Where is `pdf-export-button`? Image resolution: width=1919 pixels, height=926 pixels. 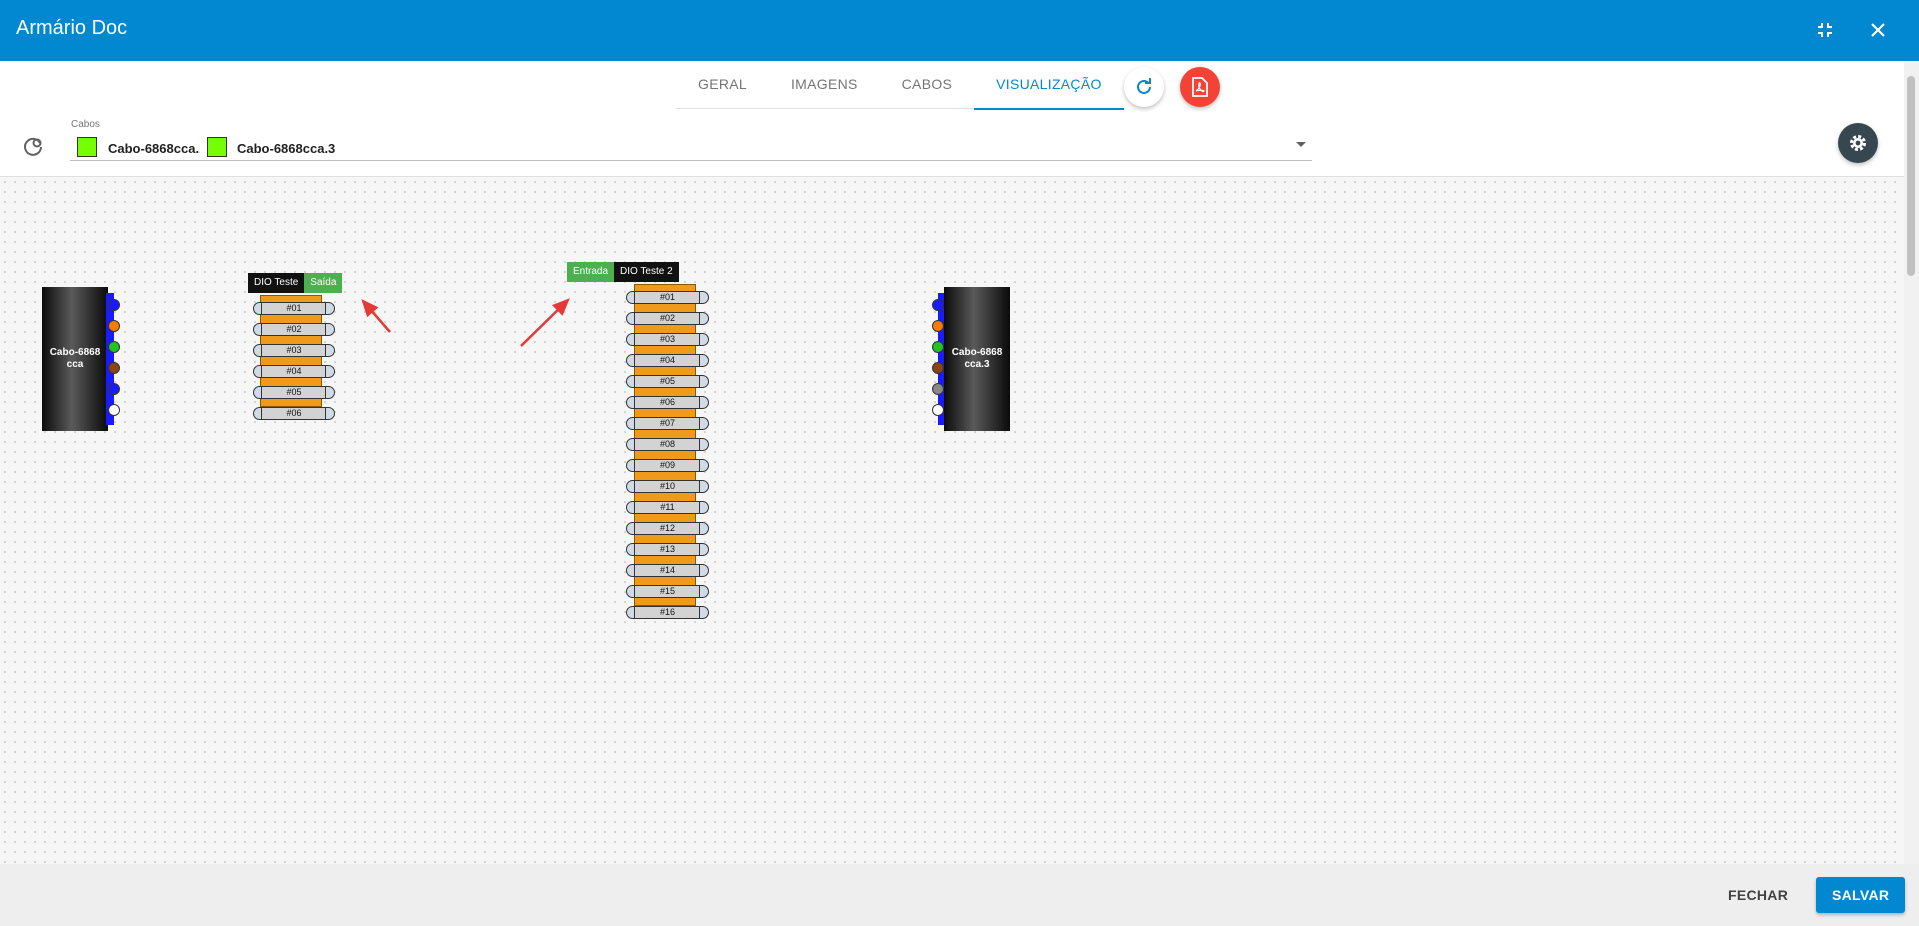 pdf-export-button is located at coordinates (1200, 87).